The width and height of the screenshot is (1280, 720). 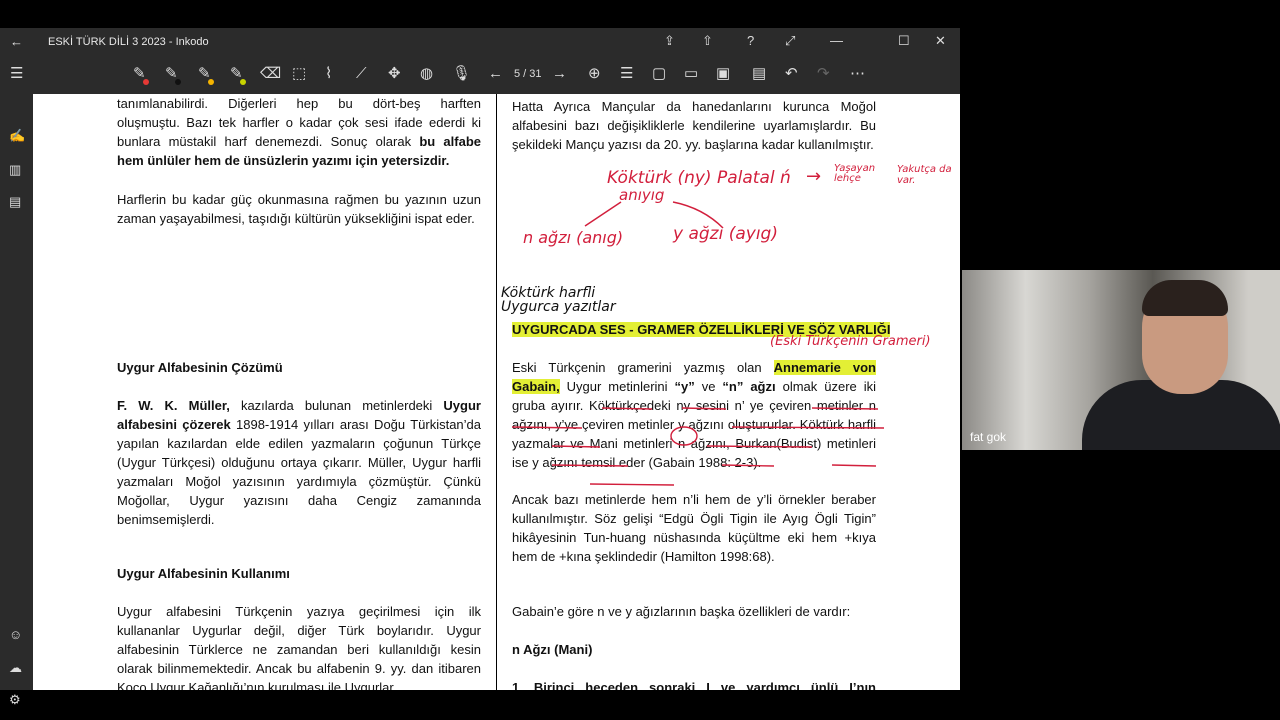 What do you see at coordinates (299, 74) in the screenshot?
I see `select-icon: ⬚` at bounding box center [299, 74].